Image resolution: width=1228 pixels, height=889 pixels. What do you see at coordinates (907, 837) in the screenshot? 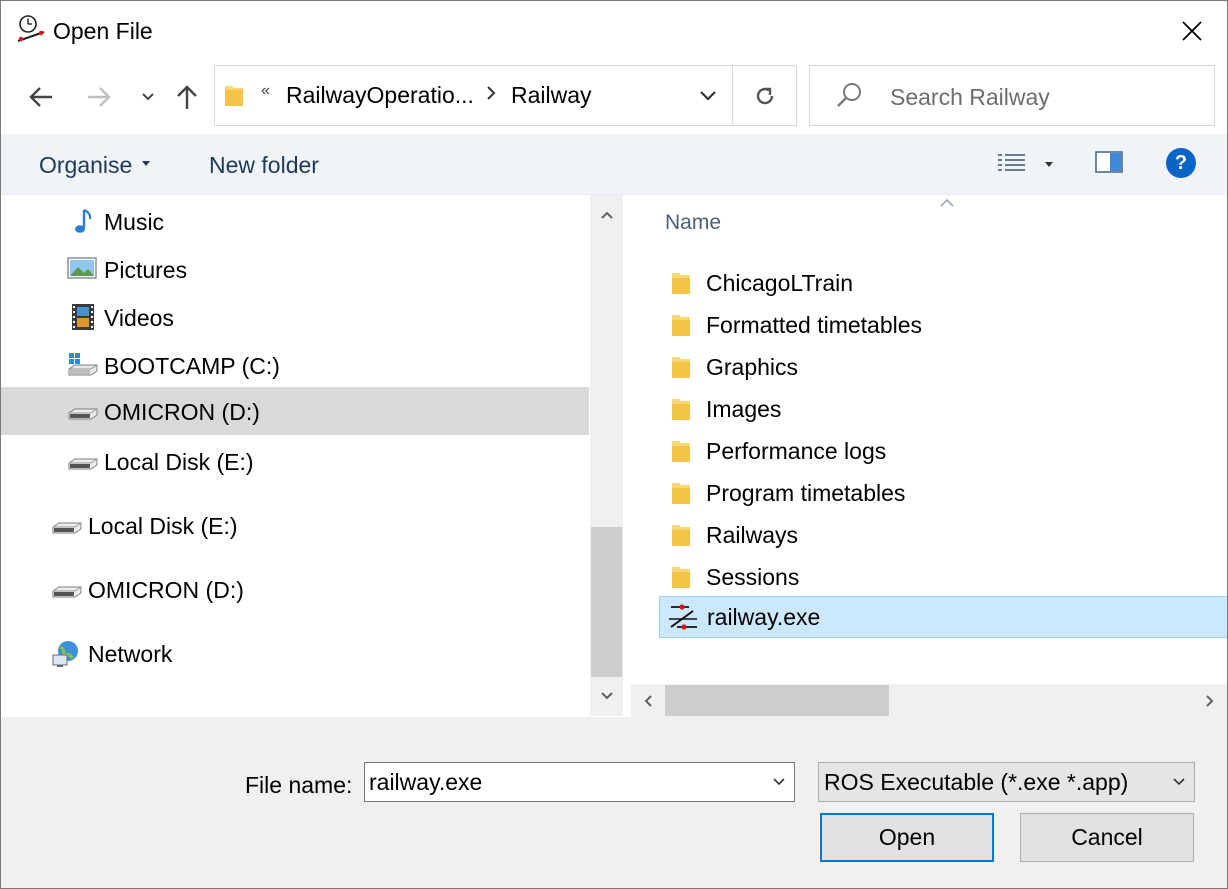
I see `open-button: Open` at bounding box center [907, 837].